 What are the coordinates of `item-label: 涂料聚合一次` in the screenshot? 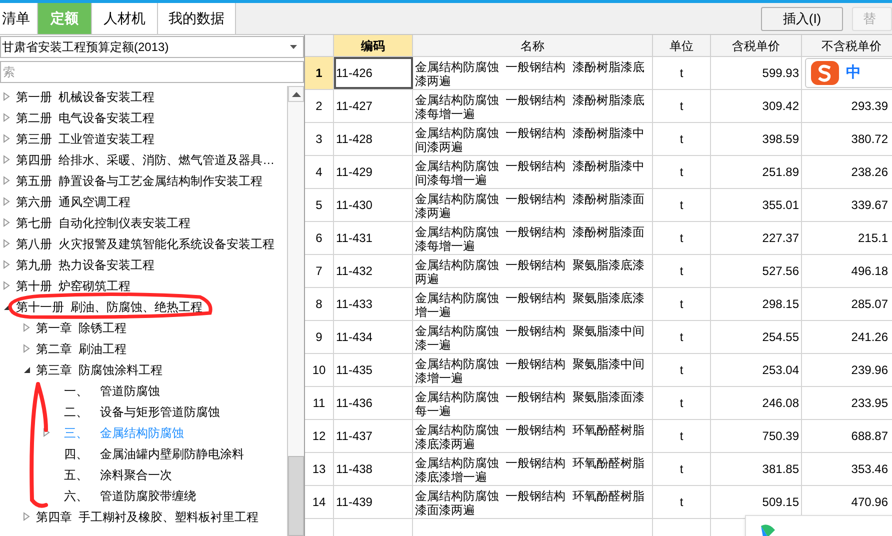 It's located at (136, 475).